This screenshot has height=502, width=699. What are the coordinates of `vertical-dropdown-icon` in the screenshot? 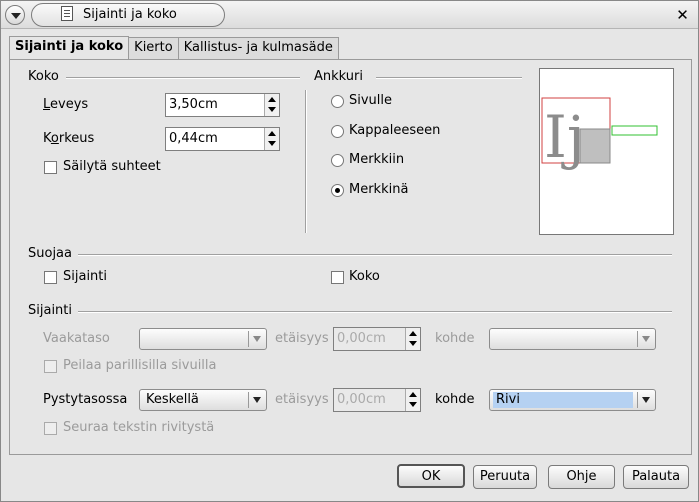 It's located at (256, 400).